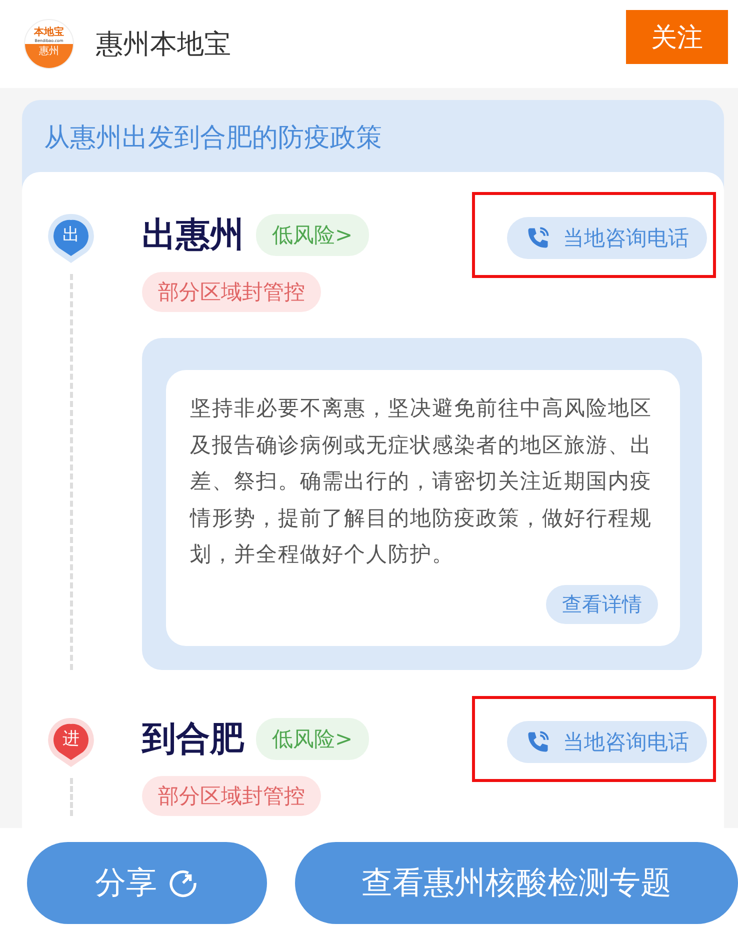 Image resolution: width=738 pixels, height=937 pixels. What do you see at coordinates (213, 138) in the screenshot?
I see `panel-title: 从惠州出发到合肥的防疫政策` at bounding box center [213, 138].